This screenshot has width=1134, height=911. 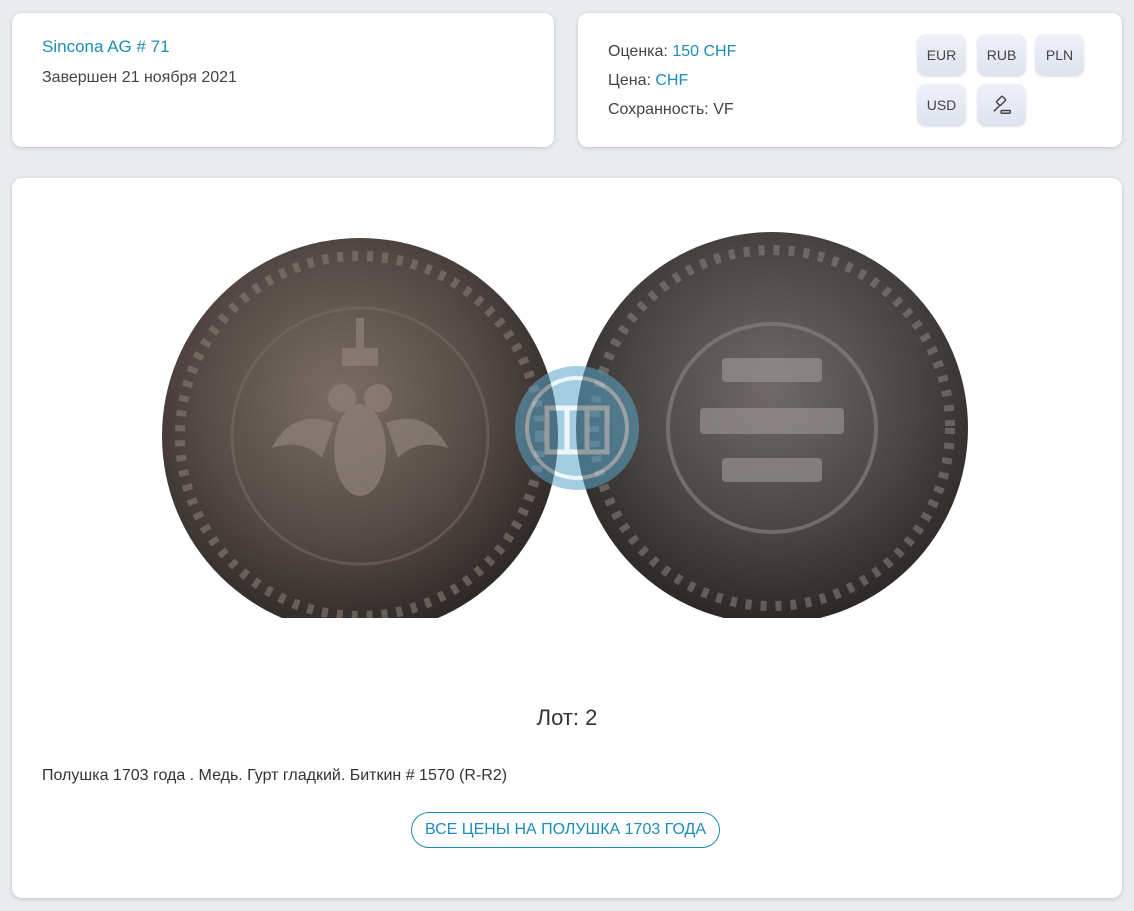 I want to click on estimate-line: Оценка: 150 CHF, so click(x=672, y=51).